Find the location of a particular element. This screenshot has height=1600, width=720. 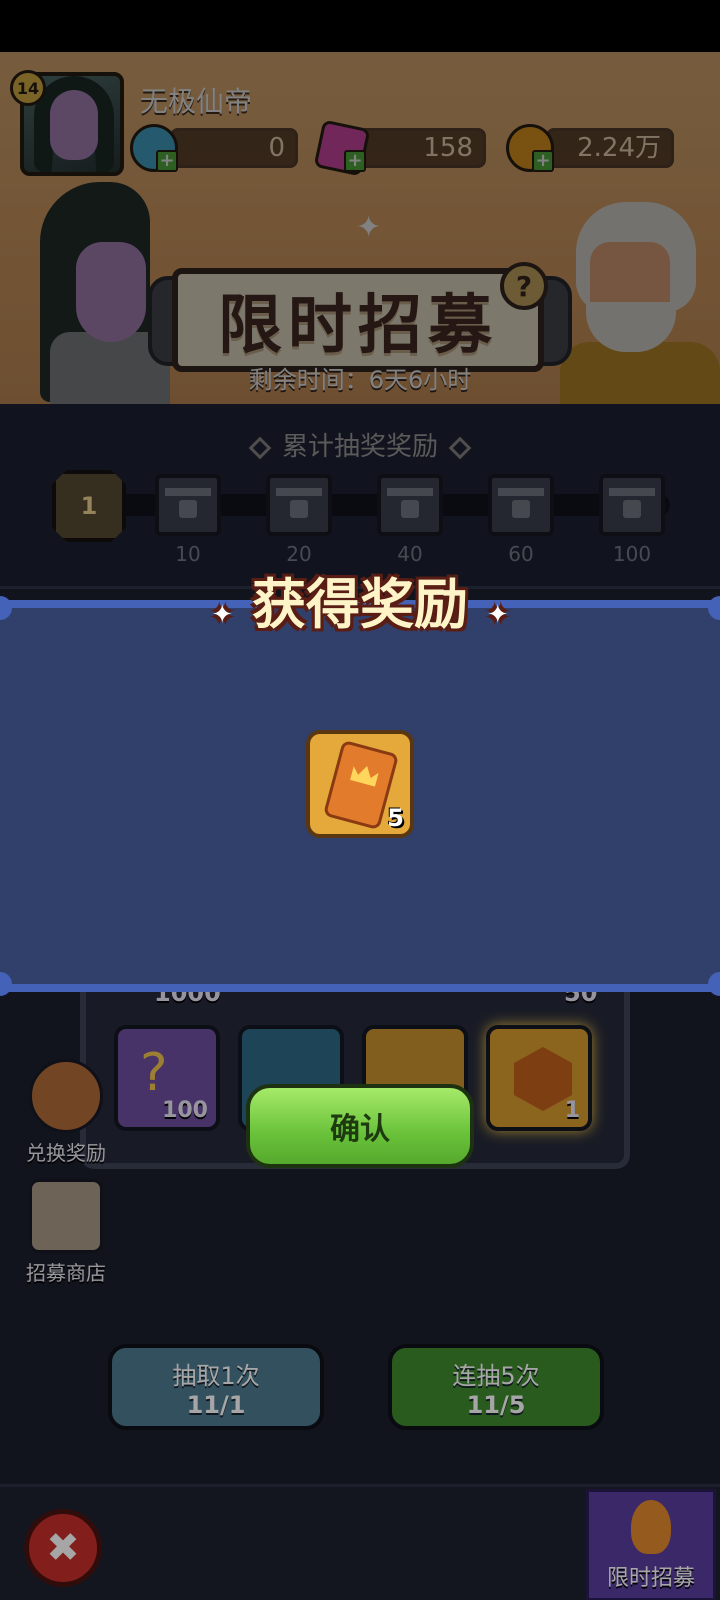

reward-modal-title-row: ✦ 获得奖励 ✦ is located at coordinates (360, 599).